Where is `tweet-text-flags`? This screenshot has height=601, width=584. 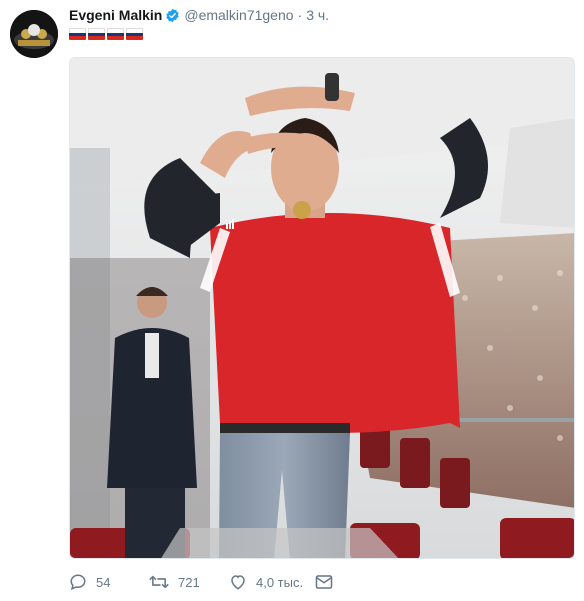
tweet-text-flags is located at coordinates (106, 34).